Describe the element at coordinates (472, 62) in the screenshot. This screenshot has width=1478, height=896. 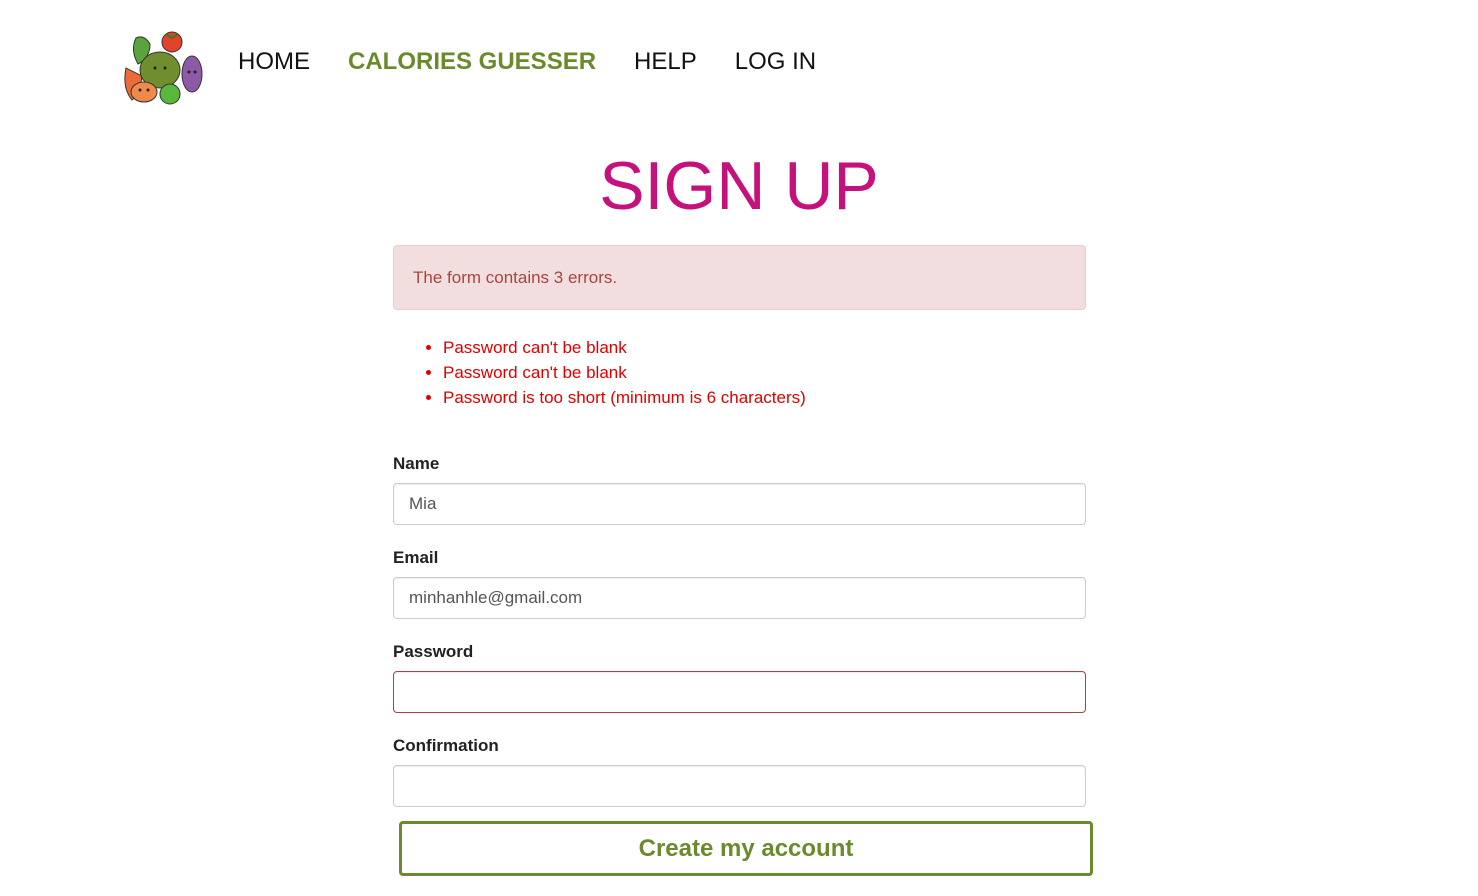
I see `nav-calories-guesser: CALORIES GUESSER` at that location.